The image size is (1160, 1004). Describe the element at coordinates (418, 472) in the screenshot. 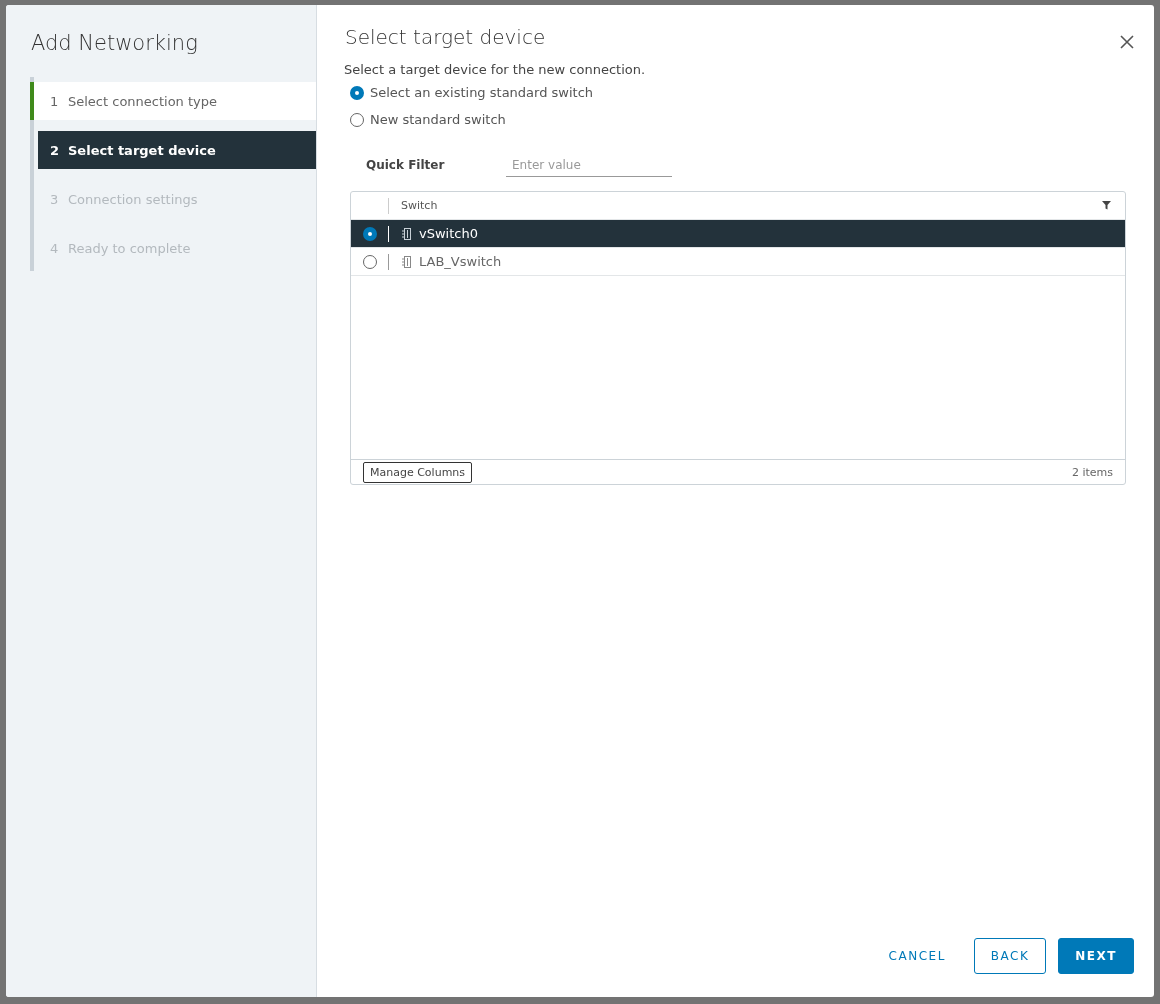

I see `manage-columns-button: Manage Columns` at that location.